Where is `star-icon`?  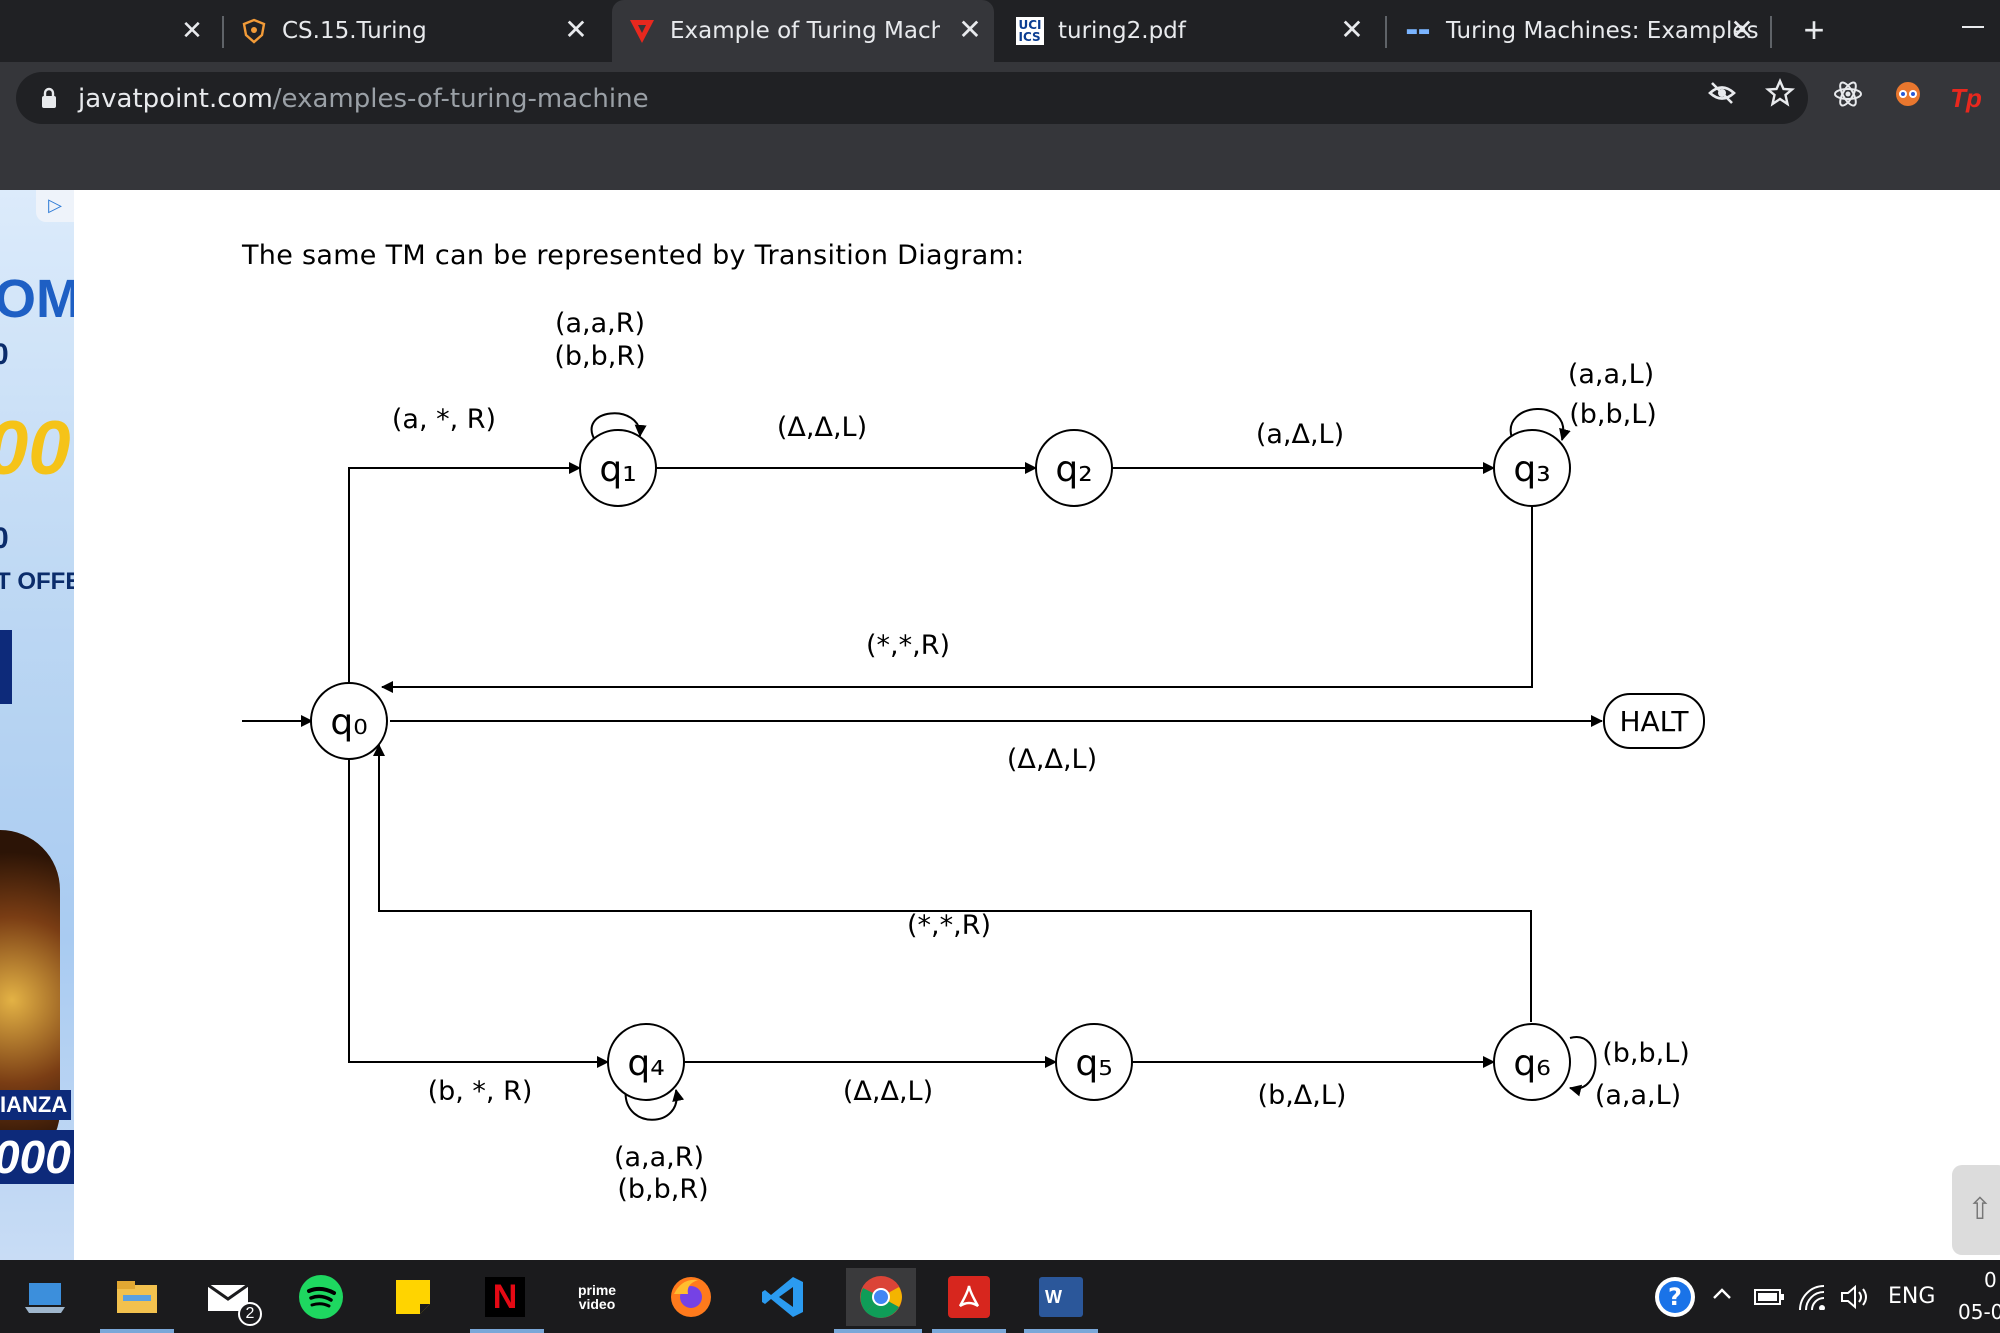 star-icon is located at coordinates (1780, 98).